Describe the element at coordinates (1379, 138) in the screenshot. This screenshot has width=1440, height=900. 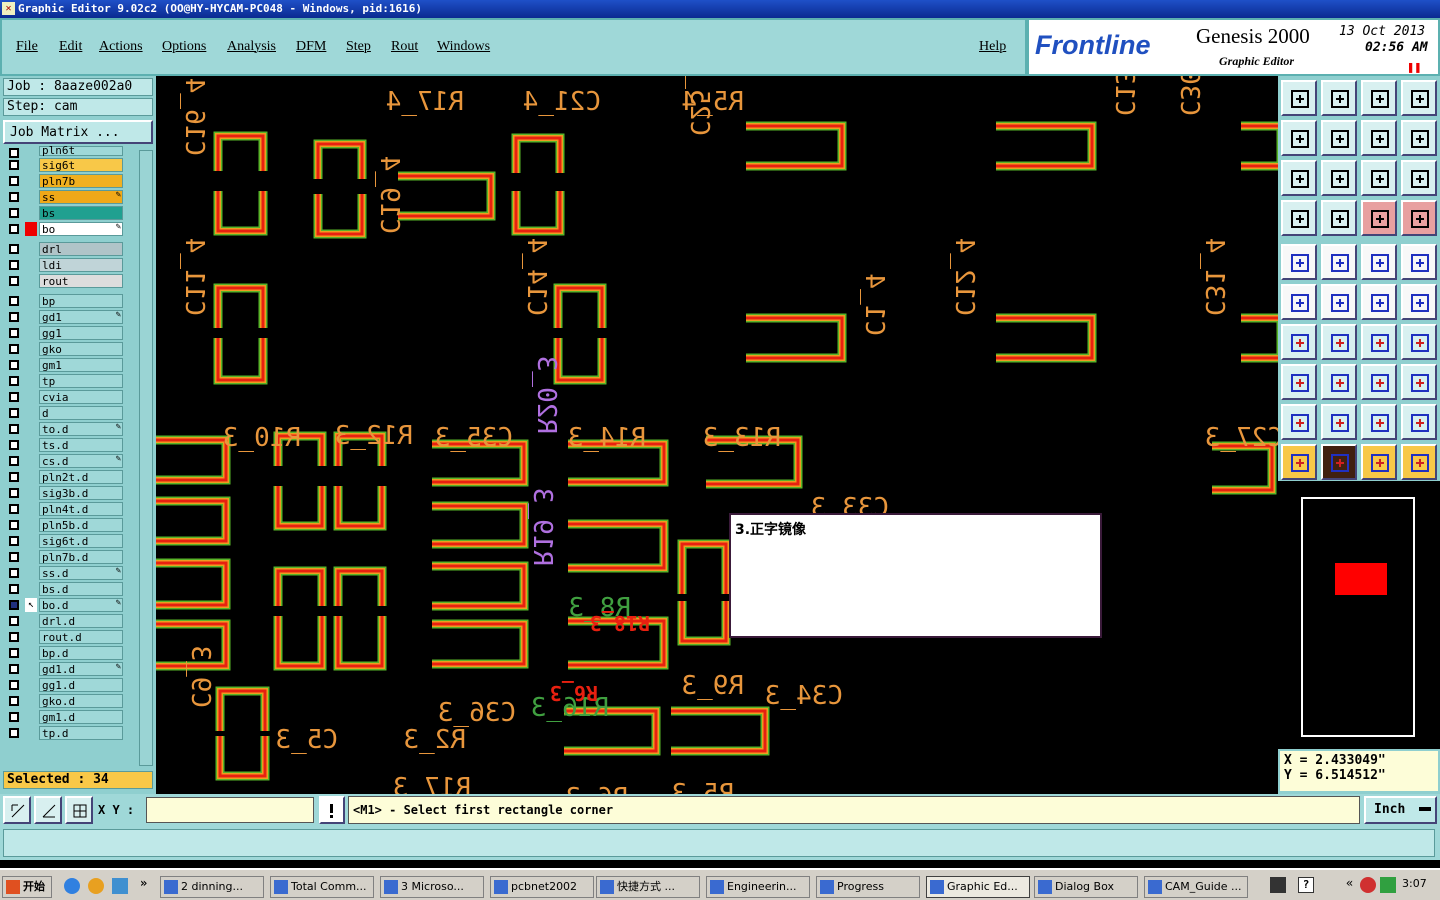
I see `zoom-reset-button` at that location.